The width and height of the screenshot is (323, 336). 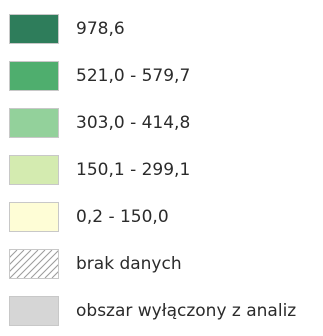 What do you see at coordinates (133, 76) in the screenshot?
I see `legend-label: 521,0 - 579,7` at bounding box center [133, 76].